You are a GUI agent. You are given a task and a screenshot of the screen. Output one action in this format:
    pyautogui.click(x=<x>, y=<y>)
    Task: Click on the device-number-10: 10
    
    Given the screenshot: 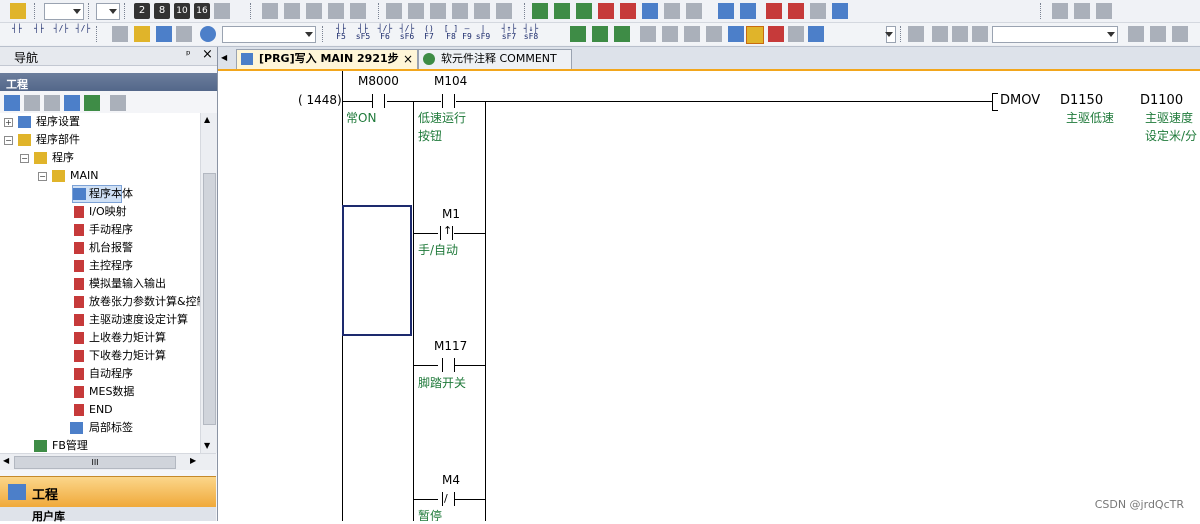 What is the action you would take?
    pyautogui.click(x=182, y=11)
    